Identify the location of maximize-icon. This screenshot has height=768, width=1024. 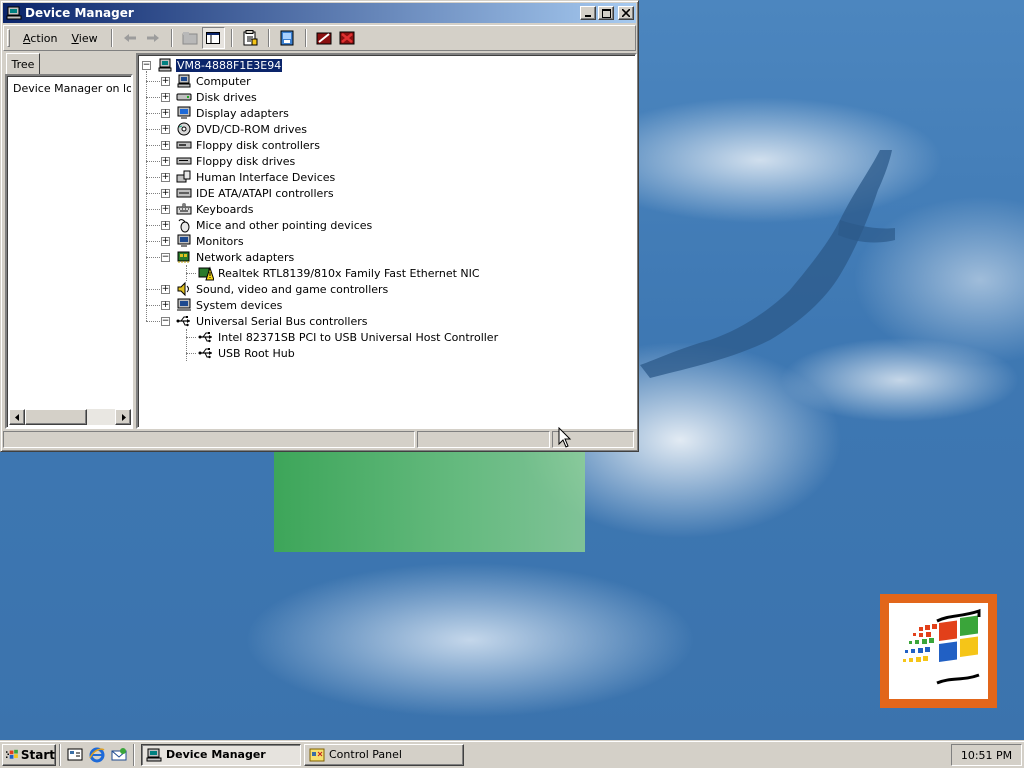
(606, 13).